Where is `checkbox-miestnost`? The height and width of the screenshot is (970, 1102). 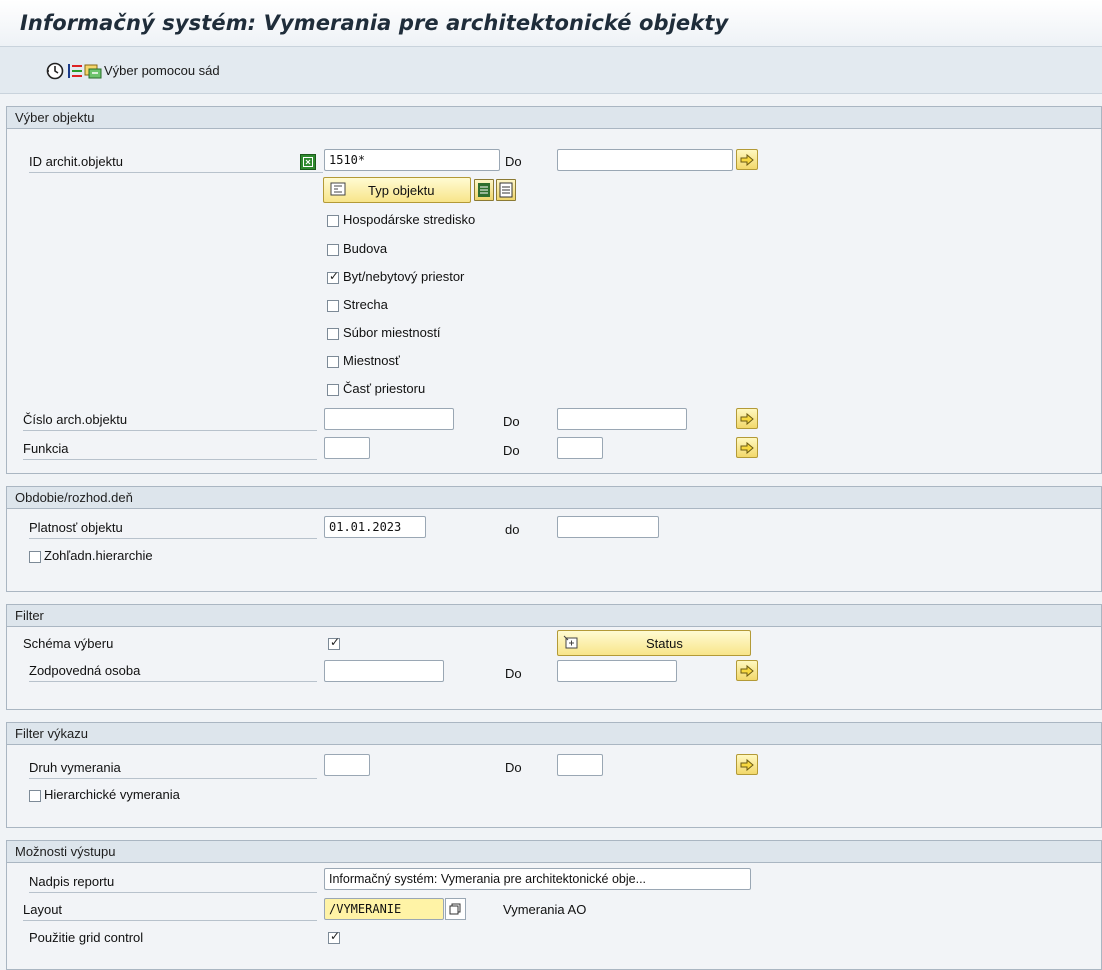 checkbox-miestnost is located at coordinates (333, 362).